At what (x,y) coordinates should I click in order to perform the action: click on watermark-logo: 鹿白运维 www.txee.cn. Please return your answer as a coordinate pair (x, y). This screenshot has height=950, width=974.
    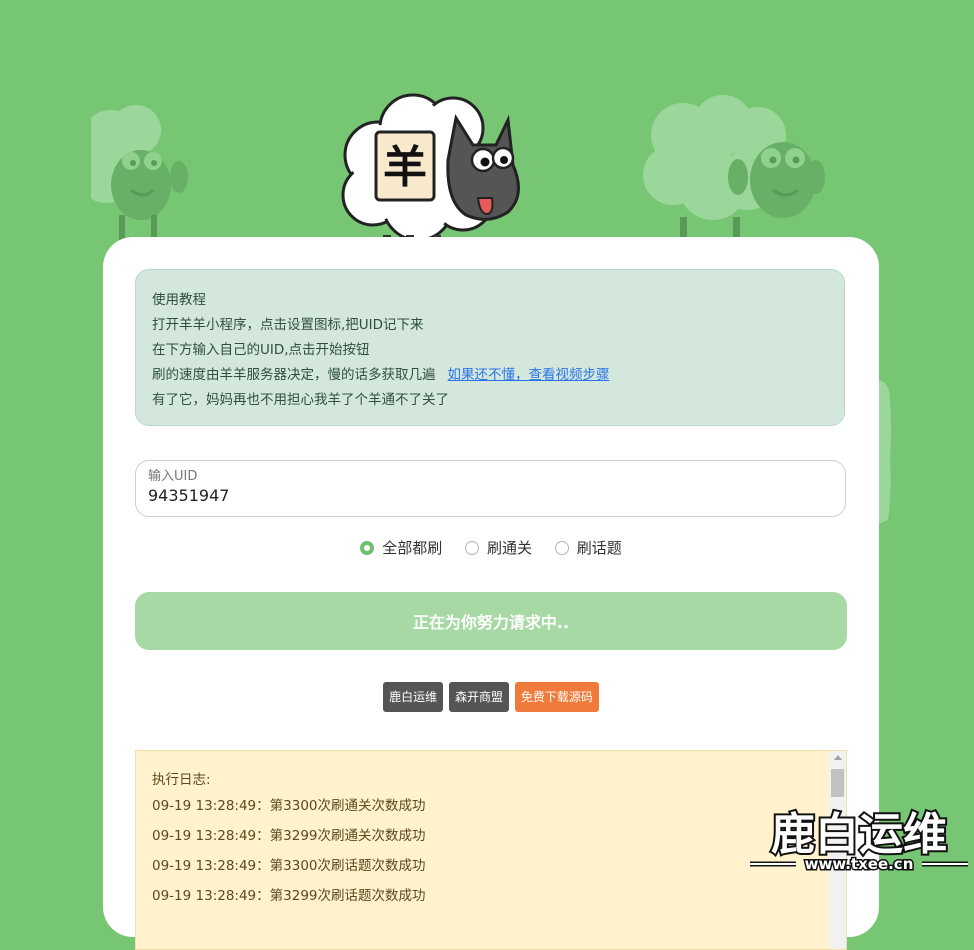
    Looking at the image, I should click on (859, 841).